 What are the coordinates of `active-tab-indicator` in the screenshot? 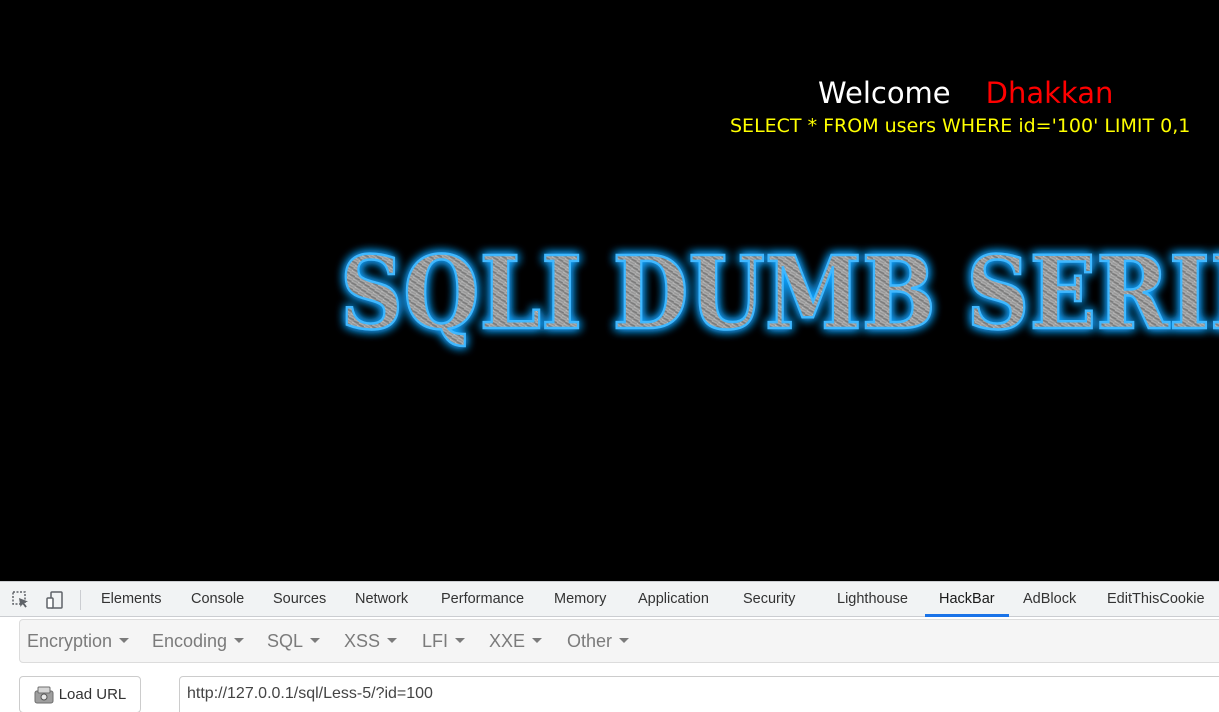 It's located at (967, 615).